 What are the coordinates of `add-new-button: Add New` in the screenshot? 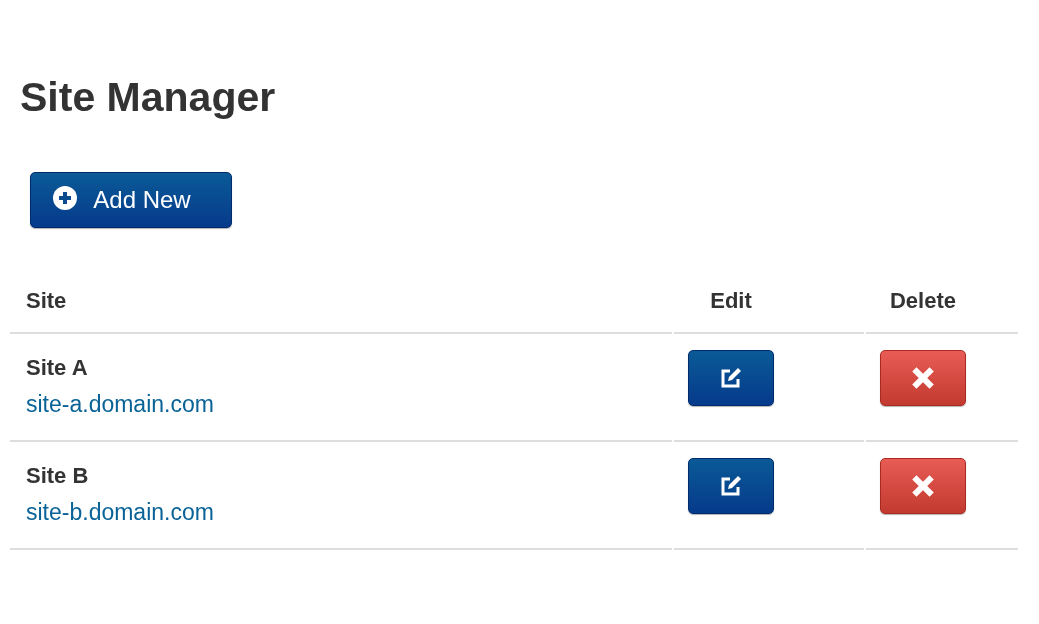 It's located at (131, 200).